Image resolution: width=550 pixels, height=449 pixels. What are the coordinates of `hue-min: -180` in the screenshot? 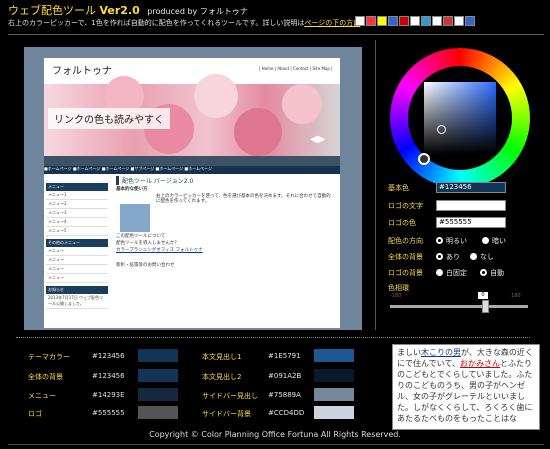 It's located at (396, 296).